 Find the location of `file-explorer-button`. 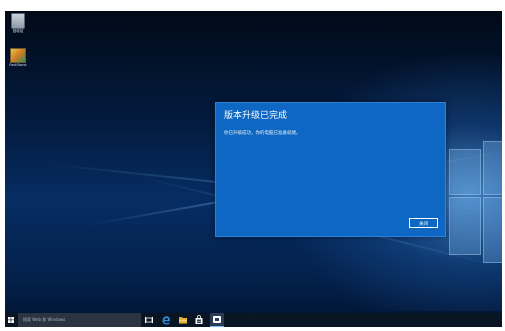

file-explorer-button is located at coordinates (183, 320).